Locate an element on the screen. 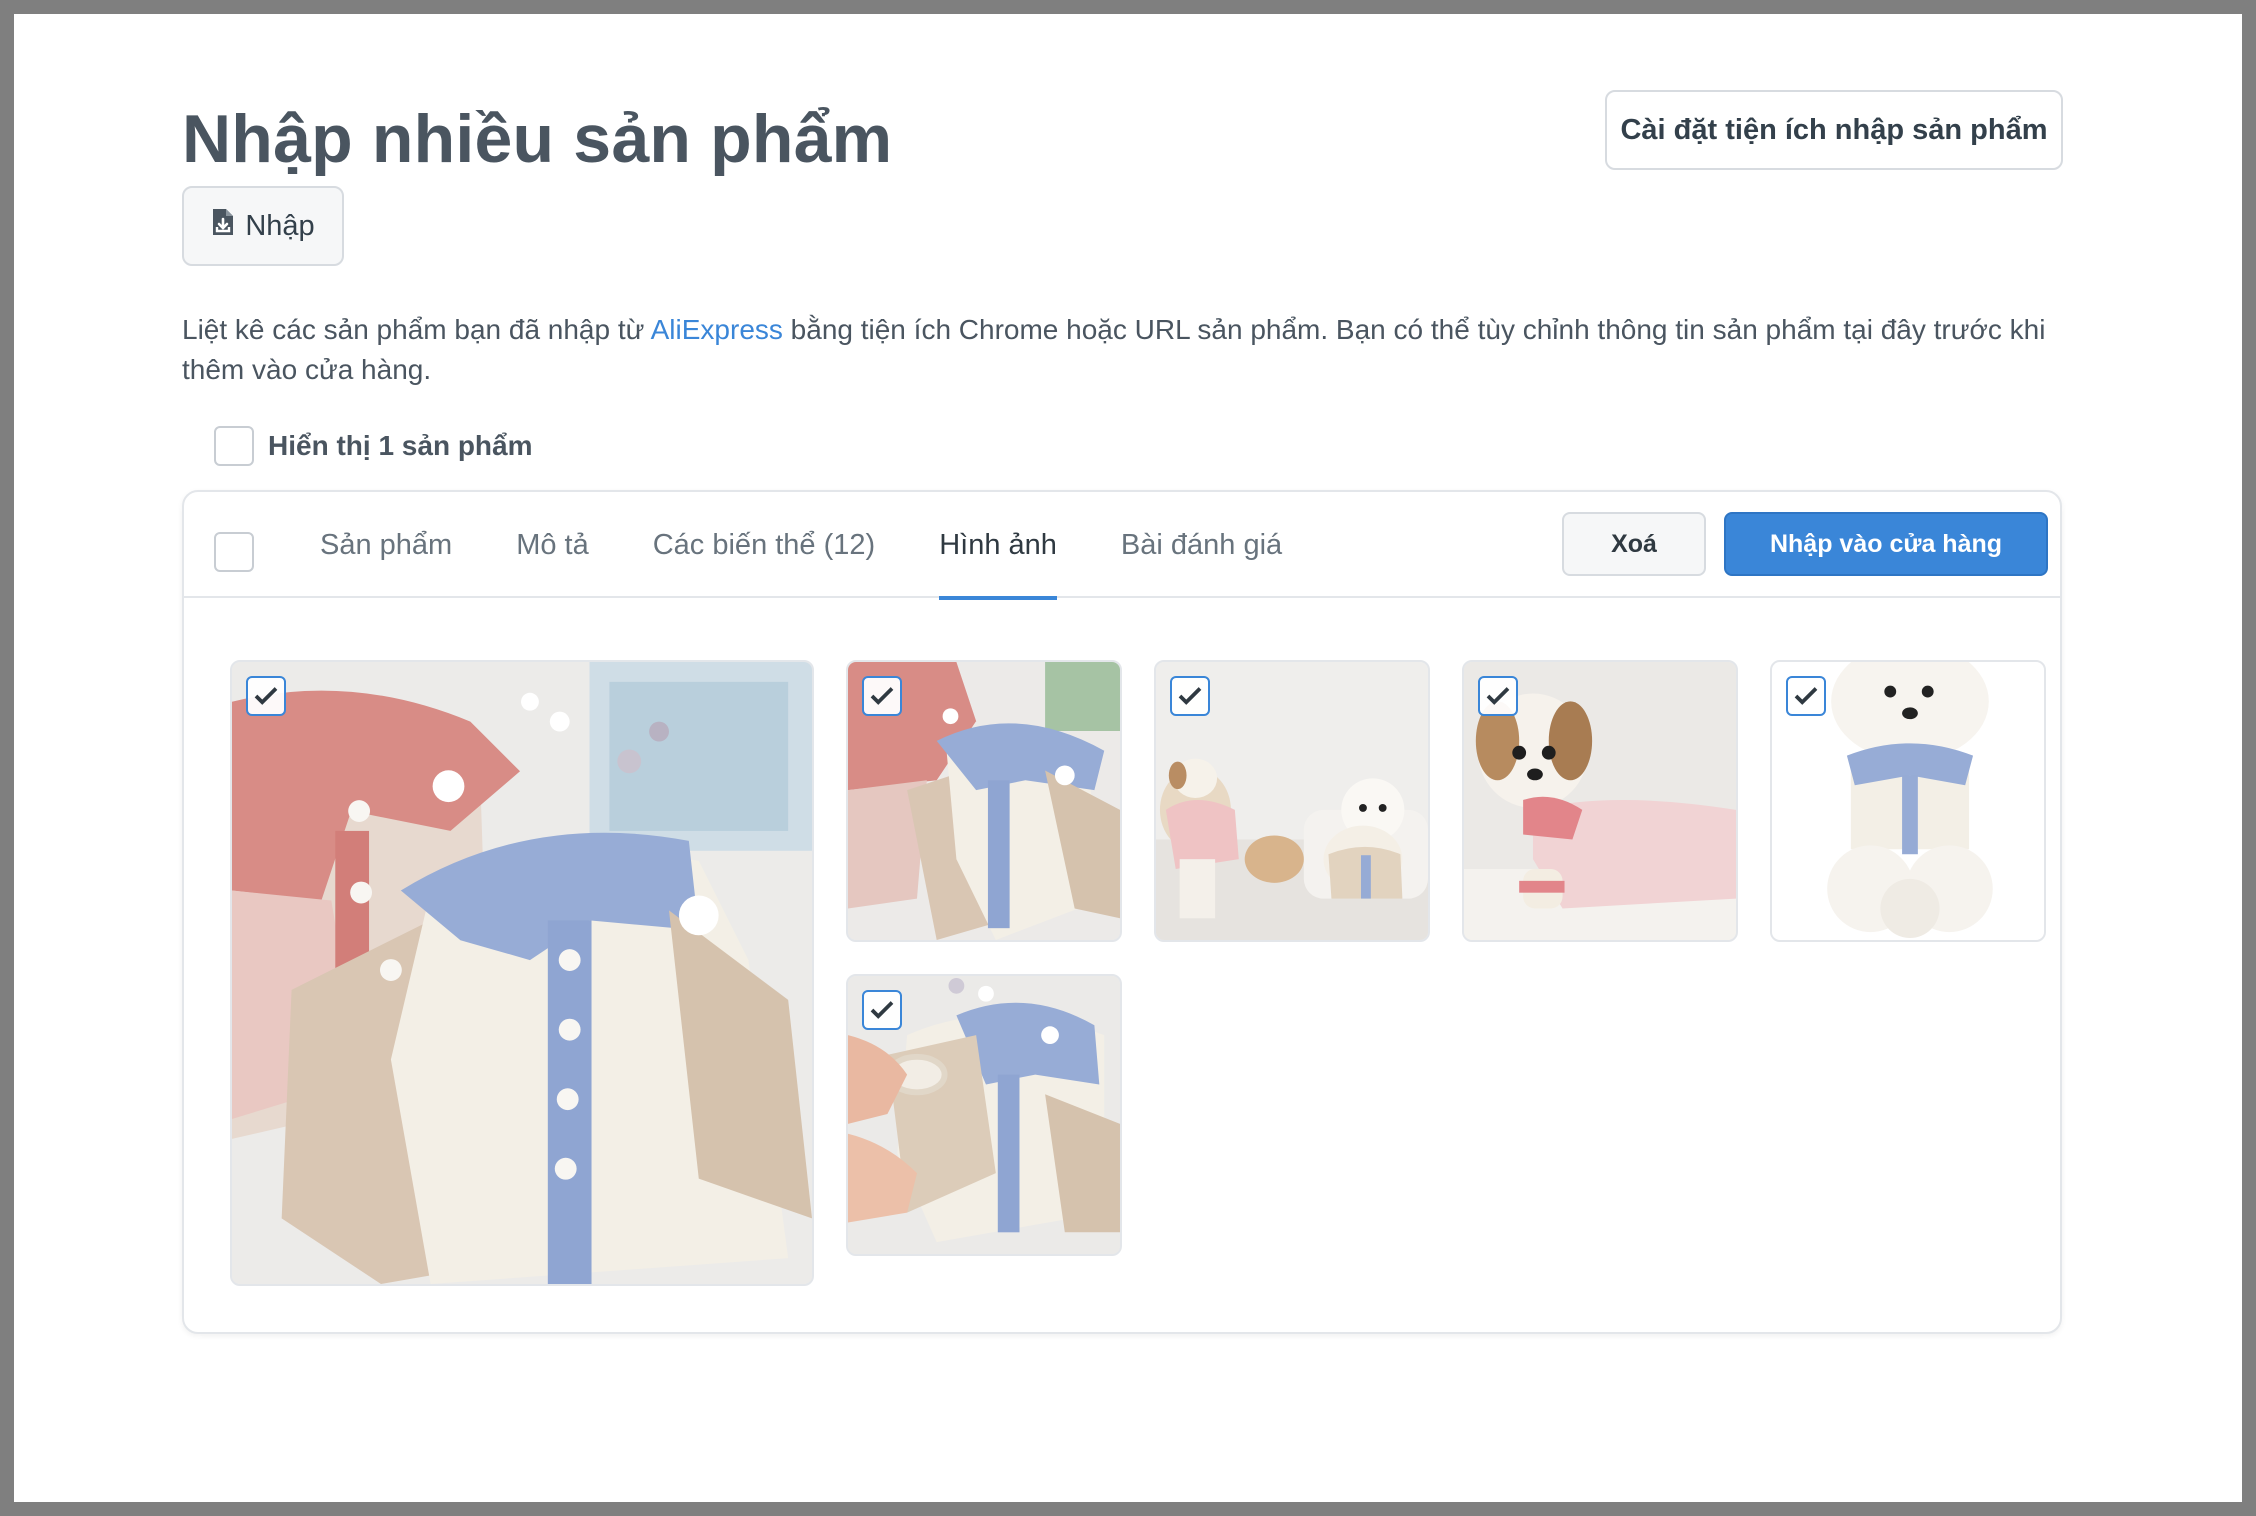  image-1-checkbox is located at coordinates (266, 696).